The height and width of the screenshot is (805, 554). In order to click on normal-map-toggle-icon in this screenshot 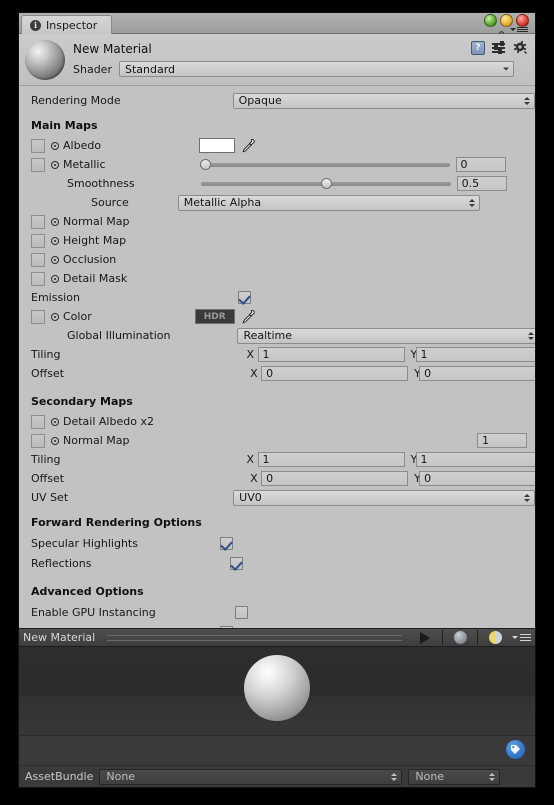, I will do `click(55, 221)`.